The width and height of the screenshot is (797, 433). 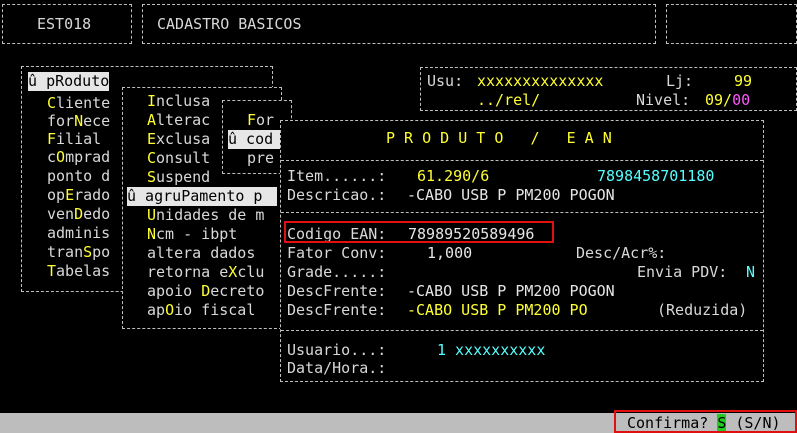 What do you see at coordinates (192, 234) in the screenshot?
I see `sub-menu-item-ncm: Ncm - ibpt` at bounding box center [192, 234].